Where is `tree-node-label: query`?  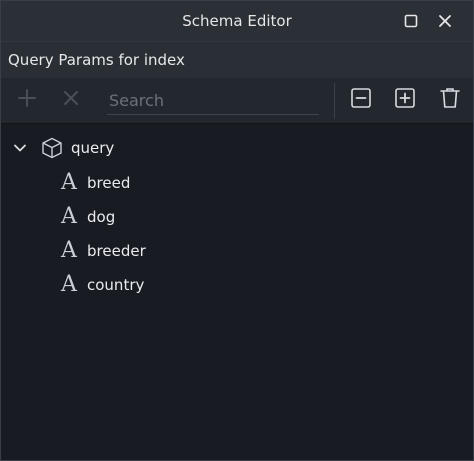
tree-node-label: query is located at coordinates (93, 148).